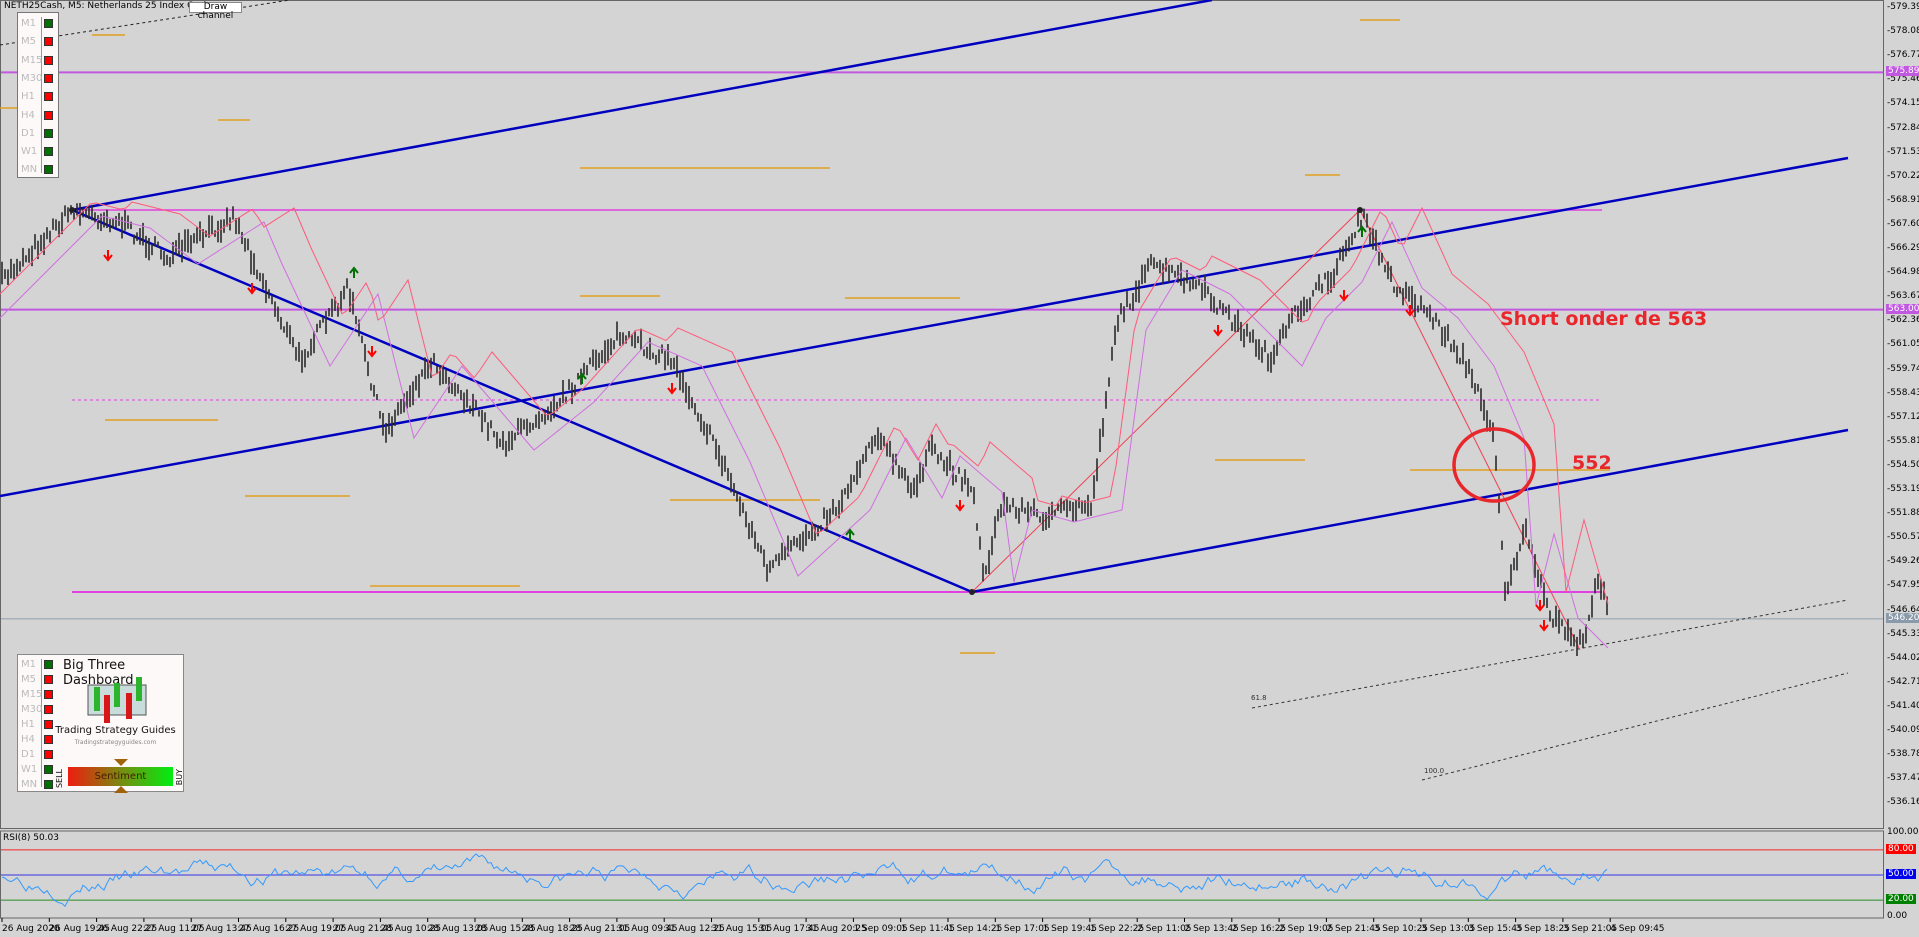 The image size is (1919, 937). I want to click on price-level-tag: 546.20, so click(1902, 617).